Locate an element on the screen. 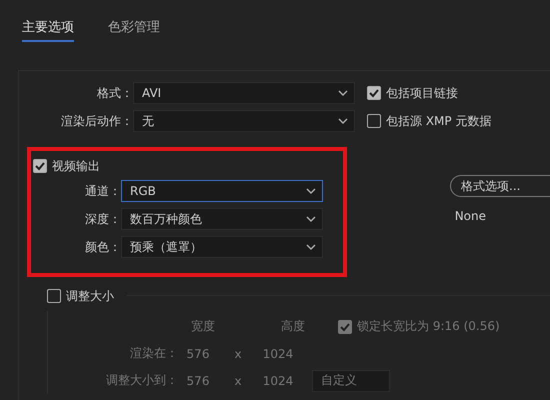 This screenshot has height=400, width=550. dropdown: 数百万种颜色 is located at coordinates (222, 219).